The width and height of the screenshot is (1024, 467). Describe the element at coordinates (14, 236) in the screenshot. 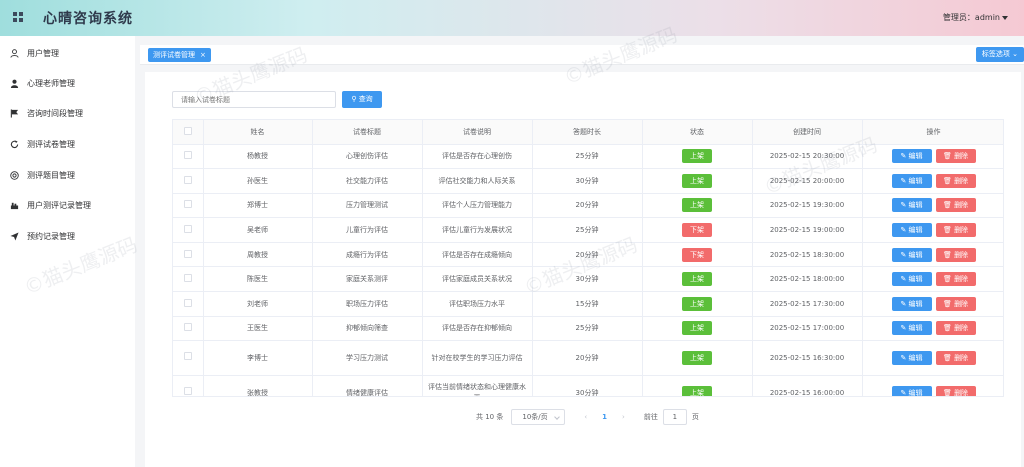

I see `send-icon` at that location.